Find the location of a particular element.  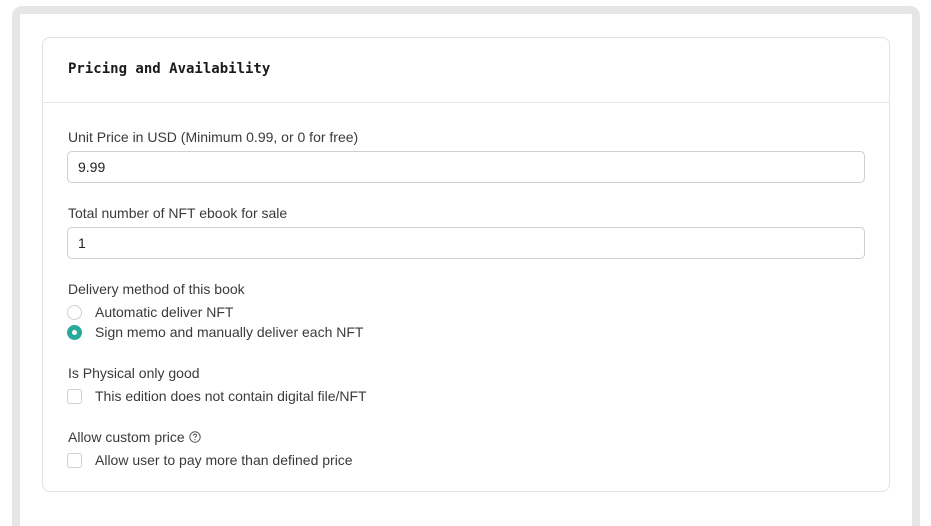

delivery-option-automatic: Automatic deliver NFT is located at coordinates (150, 312).